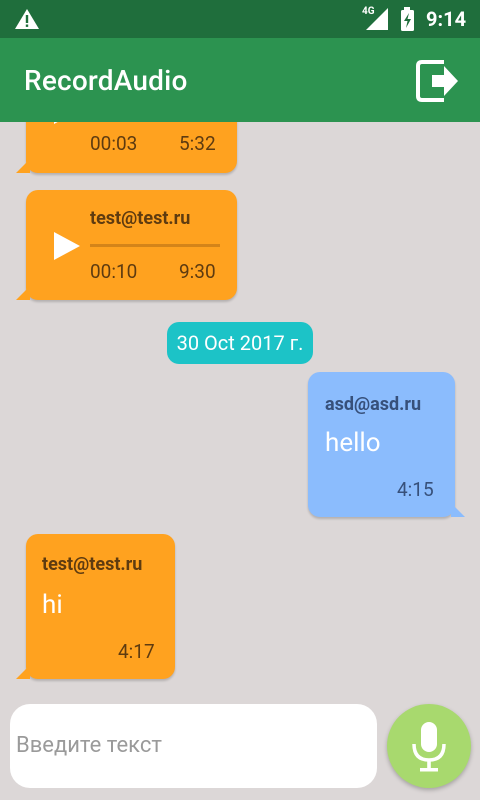 The height and width of the screenshot is (800, 480). I want to click on message-text: hi, so click(52, 605).